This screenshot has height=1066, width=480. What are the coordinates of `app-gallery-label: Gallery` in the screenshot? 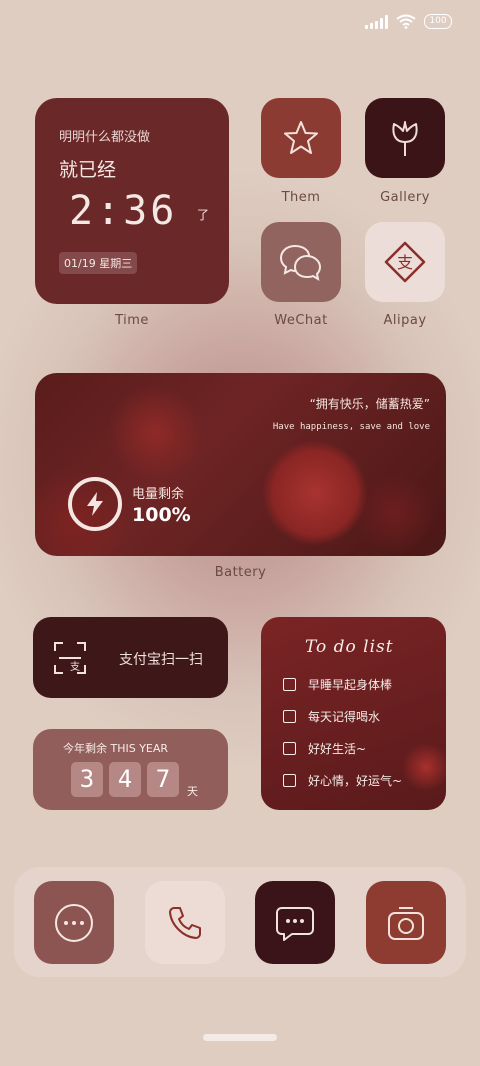 It's located at (405, 197).